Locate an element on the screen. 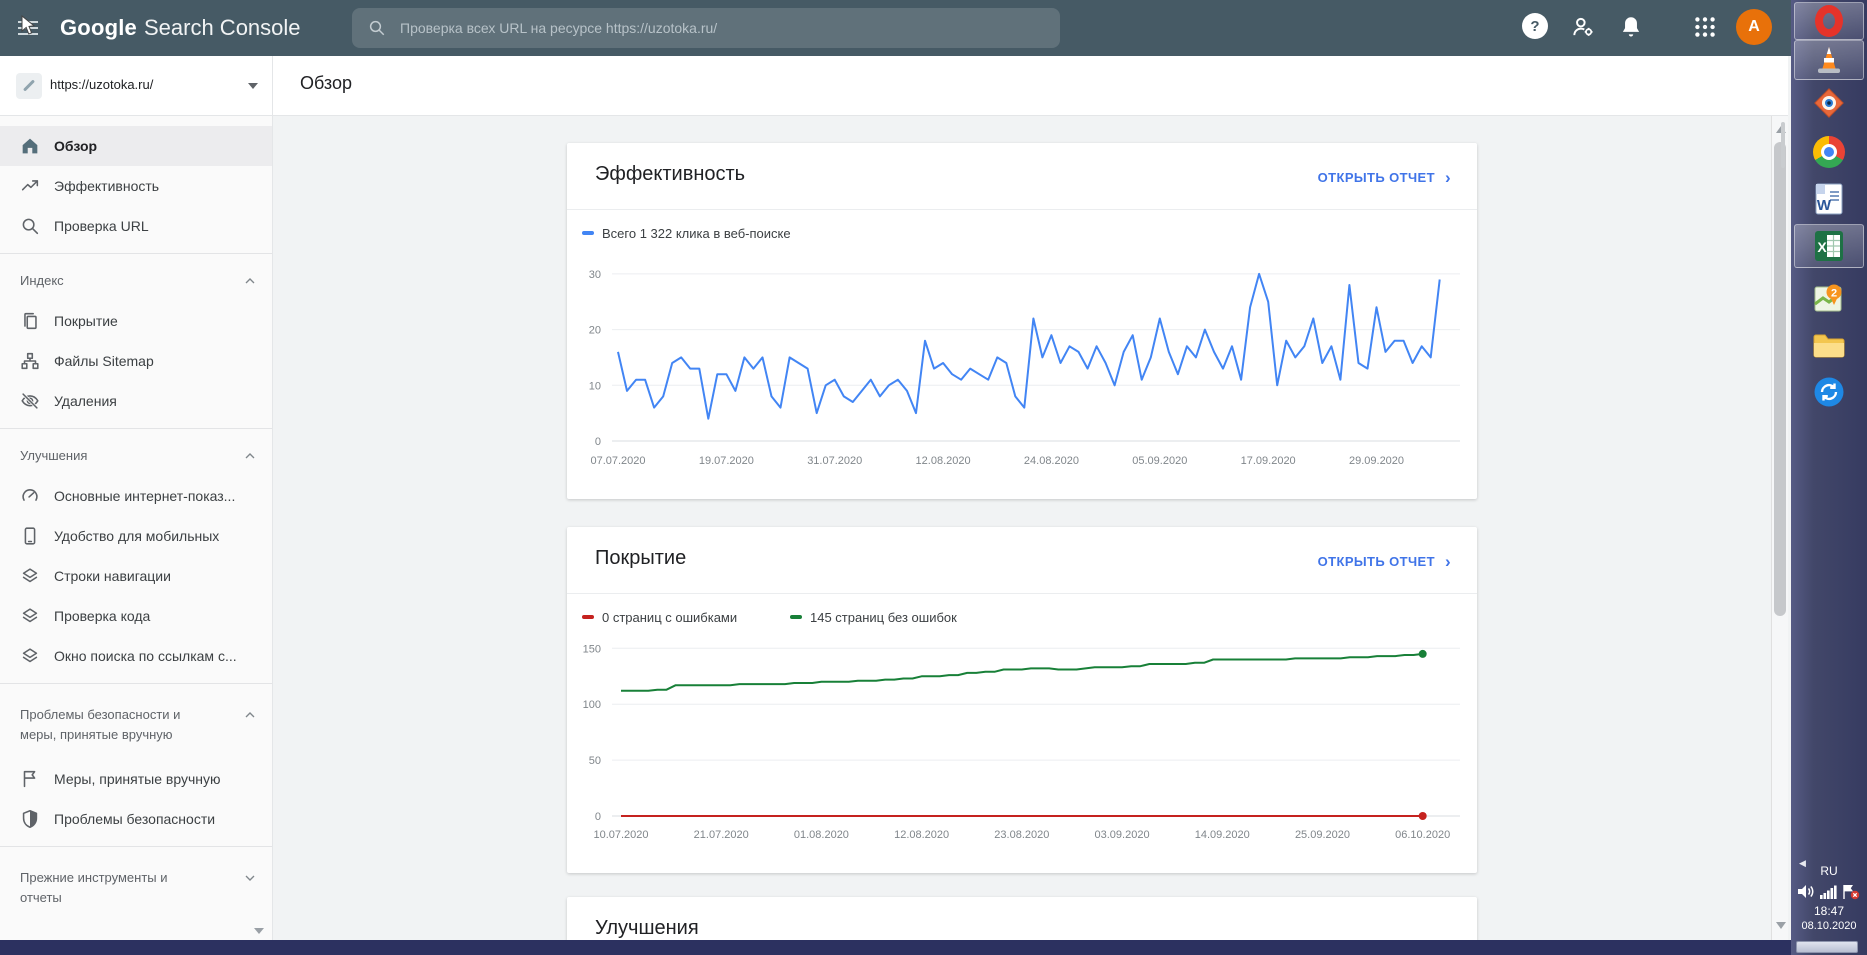  sidebar-section-header: Прежние инструменты и отчеты is located at coordinates (136, 888).